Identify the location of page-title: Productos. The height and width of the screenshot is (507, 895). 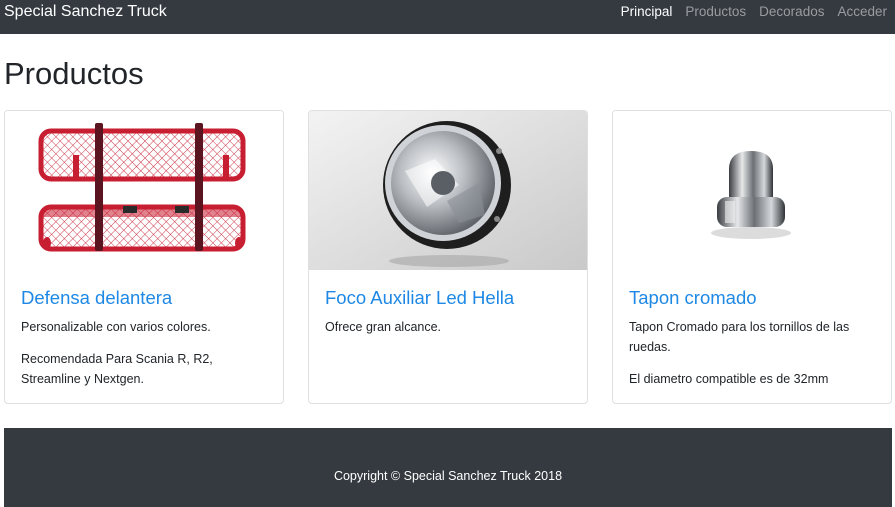
(74, 73).